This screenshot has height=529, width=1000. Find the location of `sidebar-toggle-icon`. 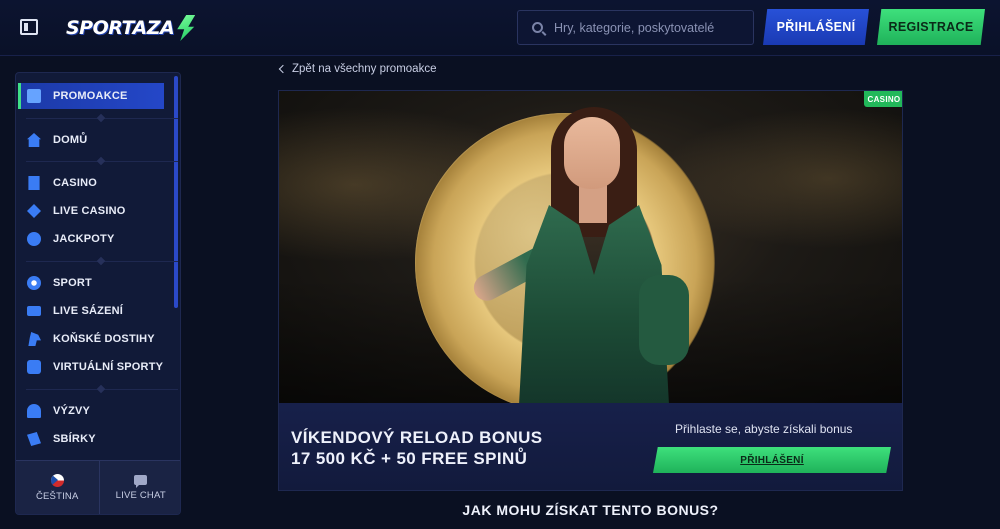

sidebar-toggle-icon is located at coordinates (29, 27).